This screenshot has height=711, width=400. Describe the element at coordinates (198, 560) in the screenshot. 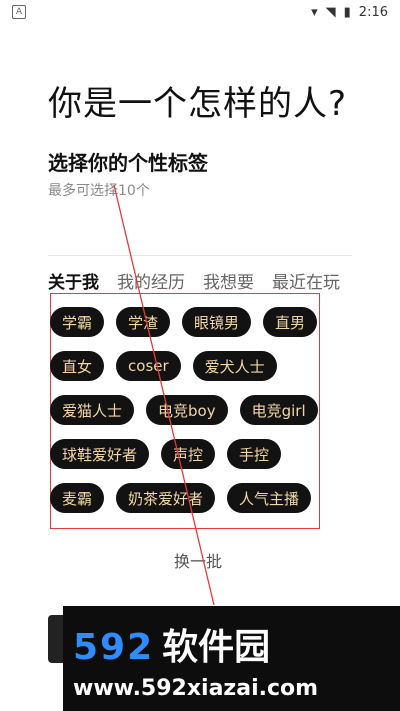

I see `refresh-tags-button: 换一批` at that location.